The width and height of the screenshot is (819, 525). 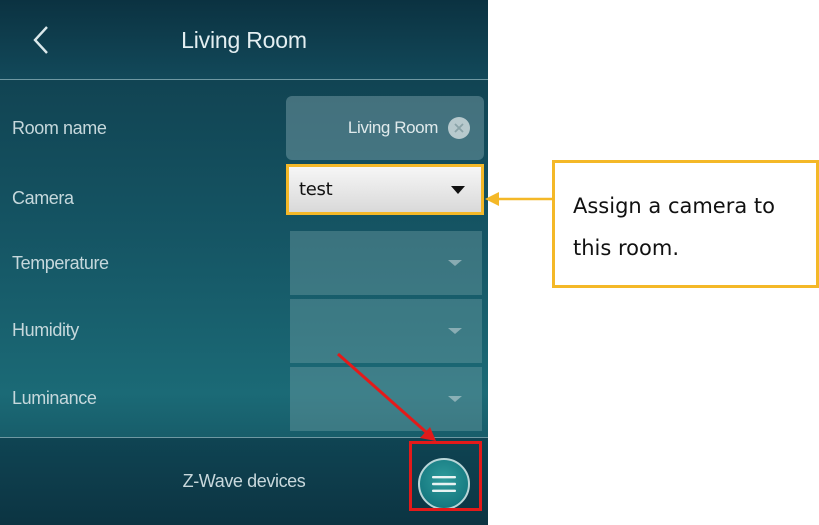 I want to click on annotation-callout: Assign a camera to this room., so click(x=685, y=224).